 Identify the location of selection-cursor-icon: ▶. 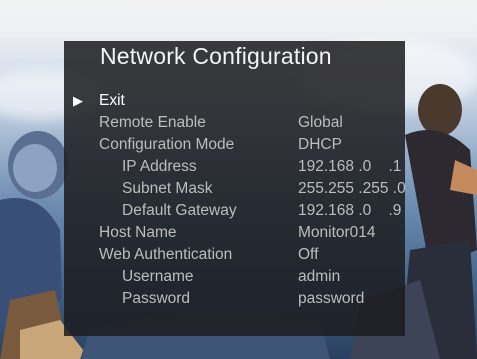
(78, 100).